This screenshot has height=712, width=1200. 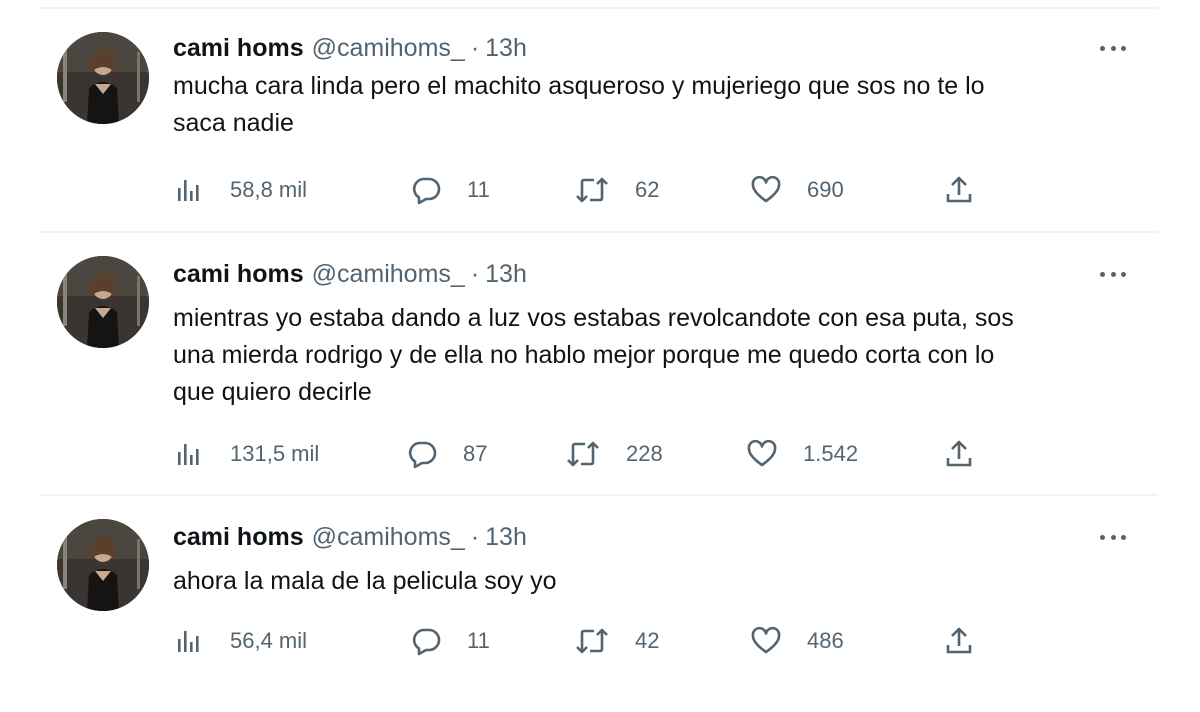 I want to click on retweet-button: 62, so click(x=617, y=190).